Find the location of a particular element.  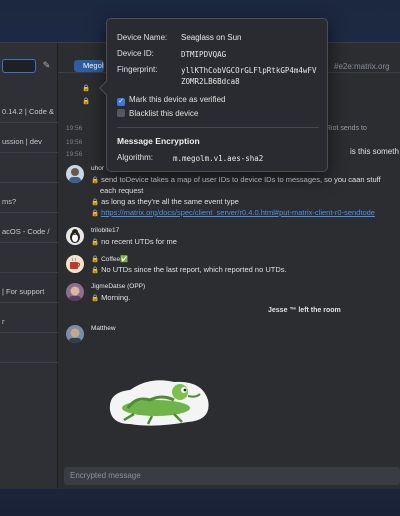

checkbox-unchecked-icon is located at coordinates (121, 113).